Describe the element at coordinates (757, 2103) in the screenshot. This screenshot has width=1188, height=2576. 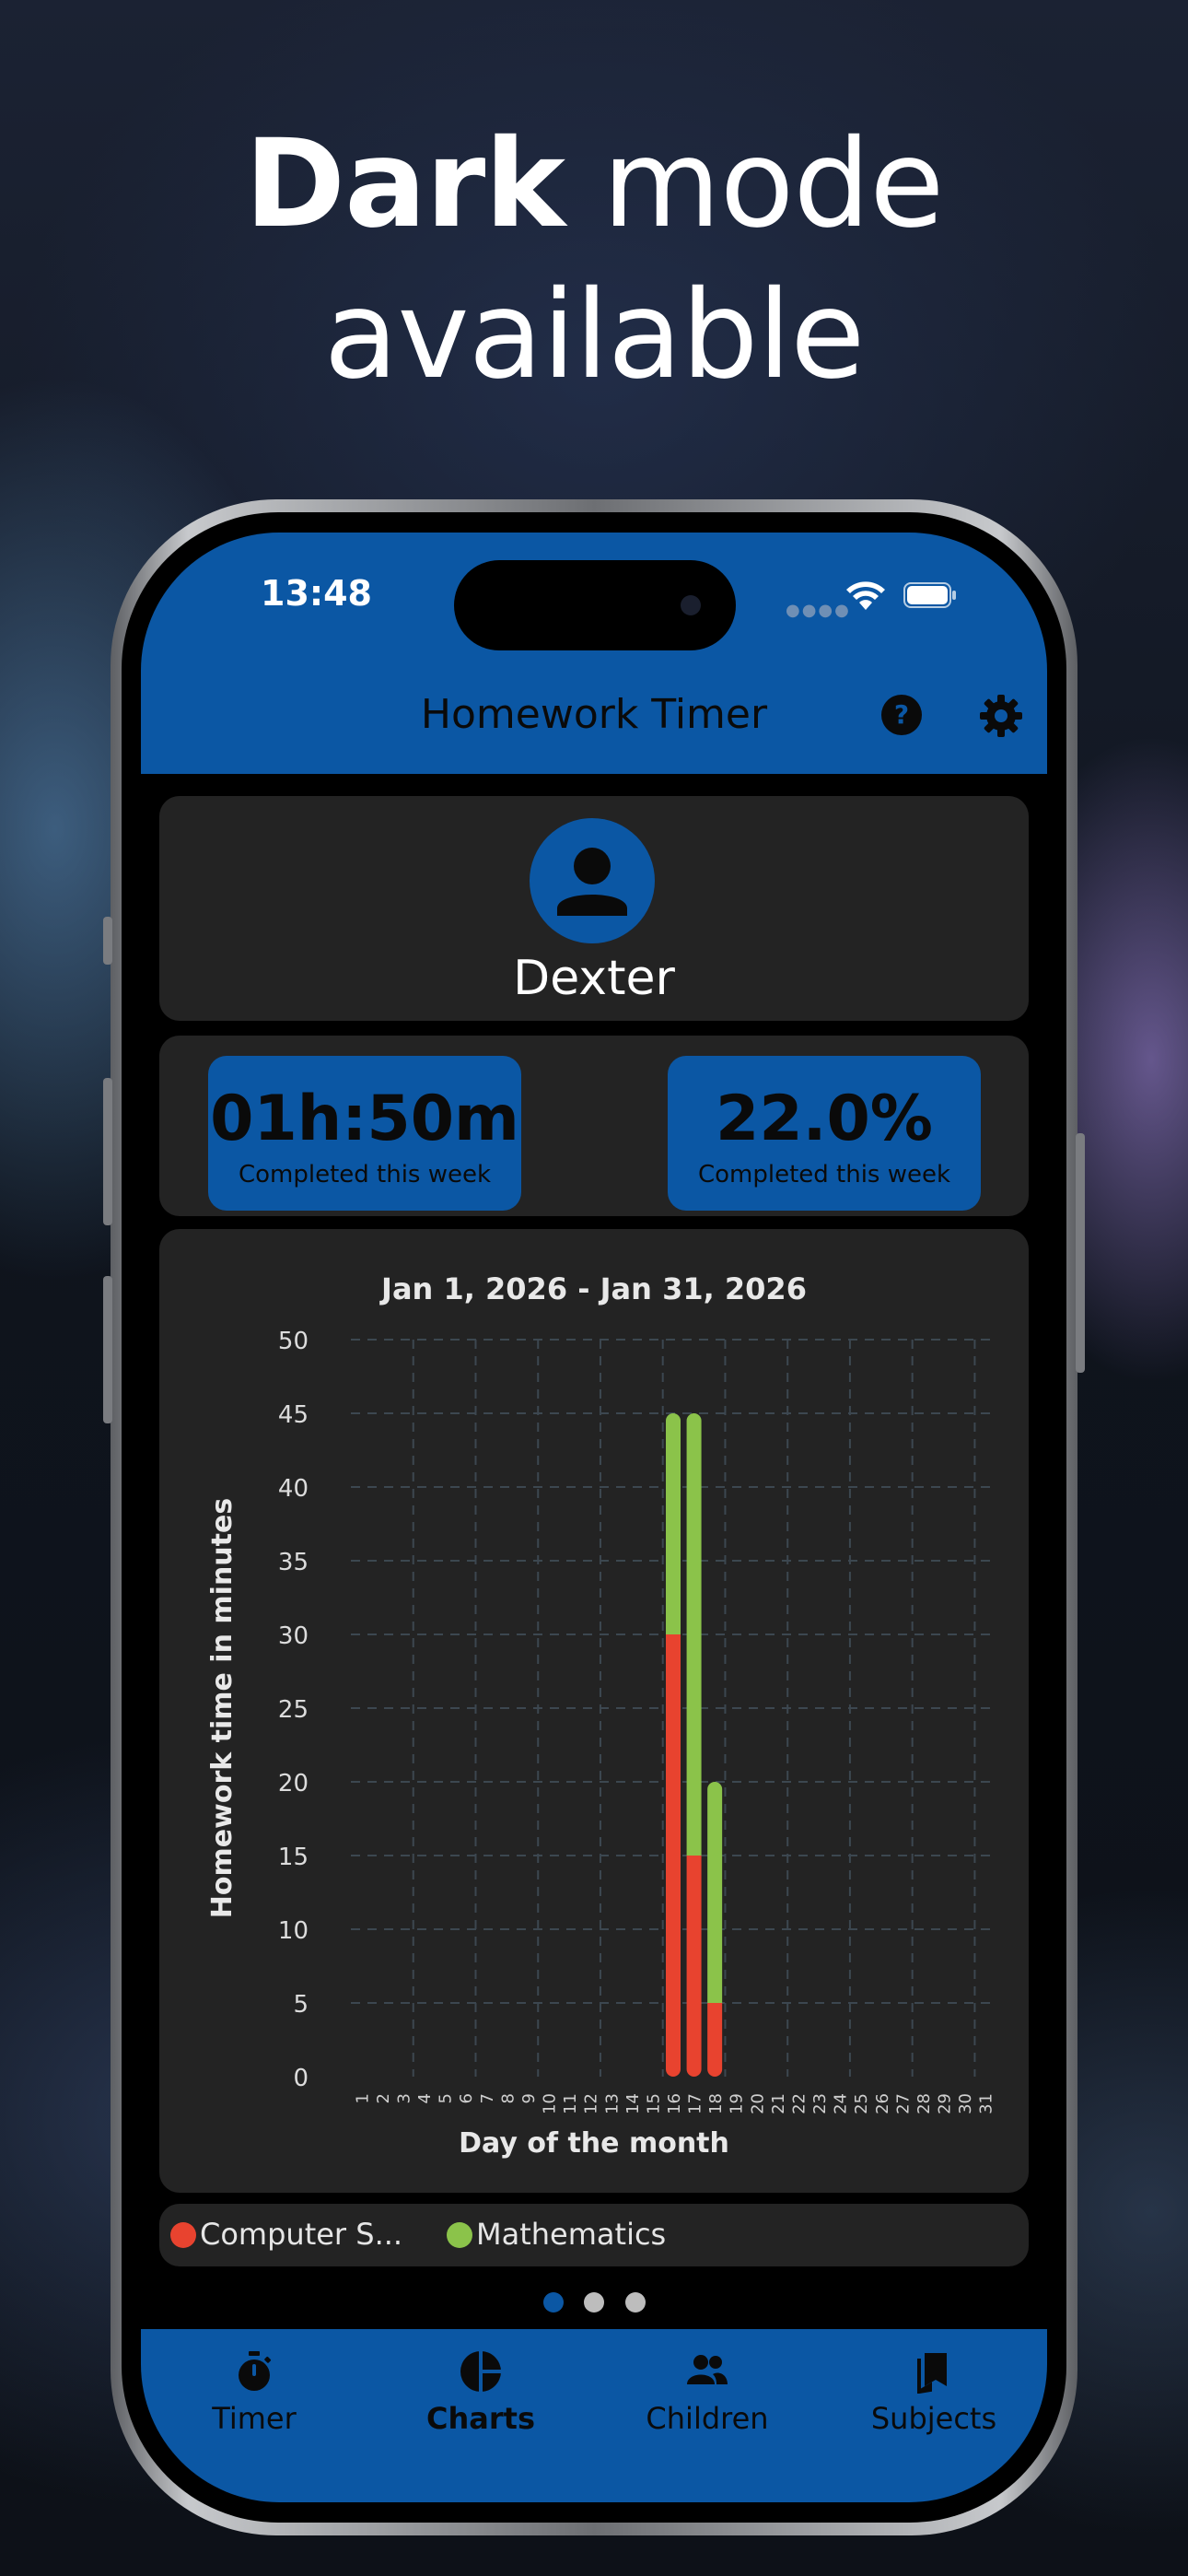
I see `x-tick-label: 20` at that location.